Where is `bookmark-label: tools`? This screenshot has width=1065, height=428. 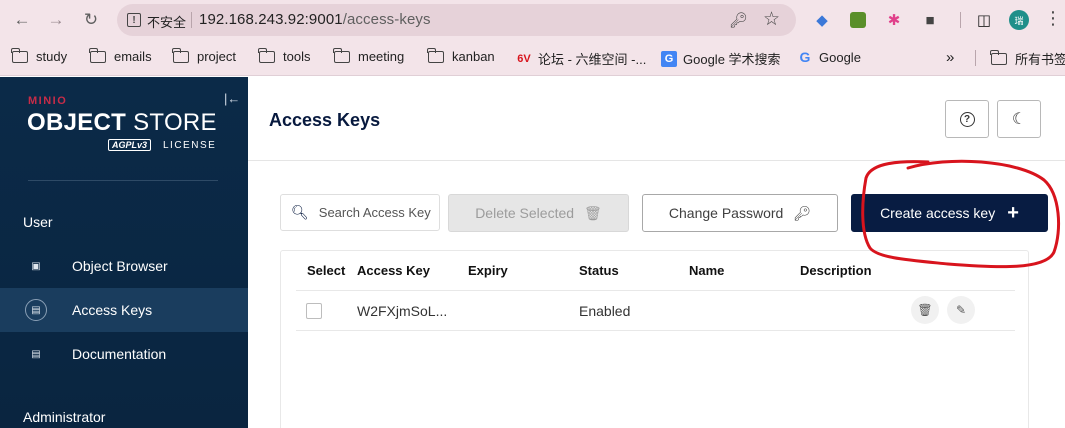
bookmark-label: tools is located at coordinates (297, 56).